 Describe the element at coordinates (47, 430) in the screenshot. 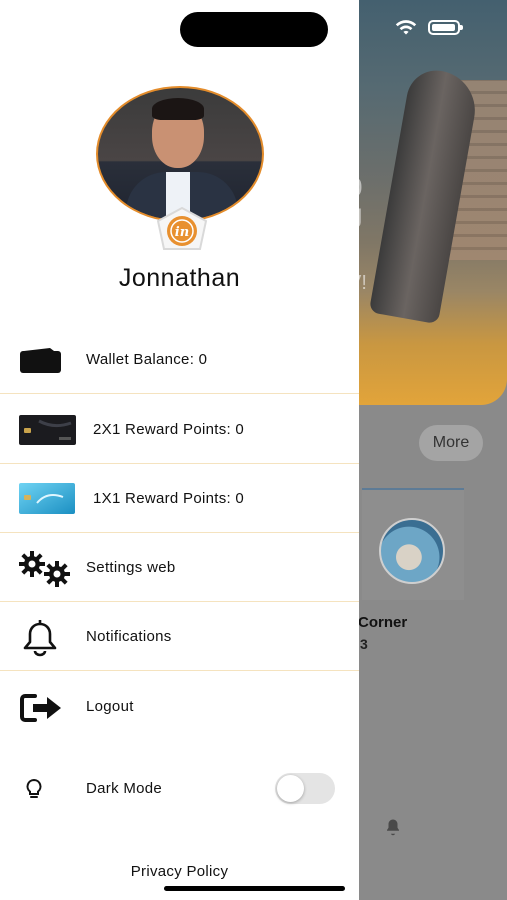

I see `black-card-icon` at that location.